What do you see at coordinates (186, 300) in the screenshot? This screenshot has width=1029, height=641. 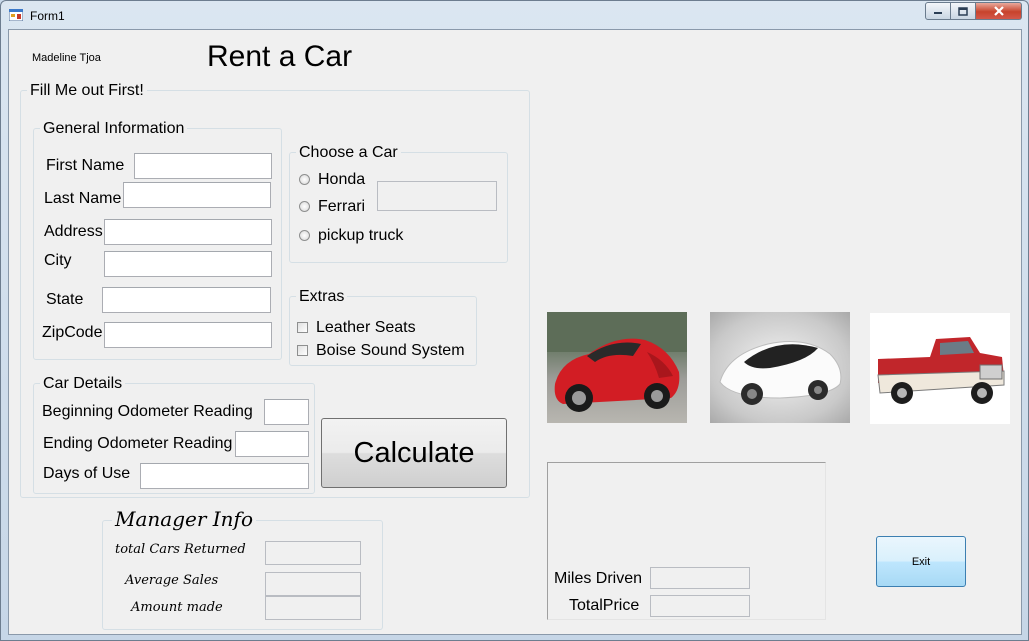 I see `state-field` at bounding box center [186, 300].